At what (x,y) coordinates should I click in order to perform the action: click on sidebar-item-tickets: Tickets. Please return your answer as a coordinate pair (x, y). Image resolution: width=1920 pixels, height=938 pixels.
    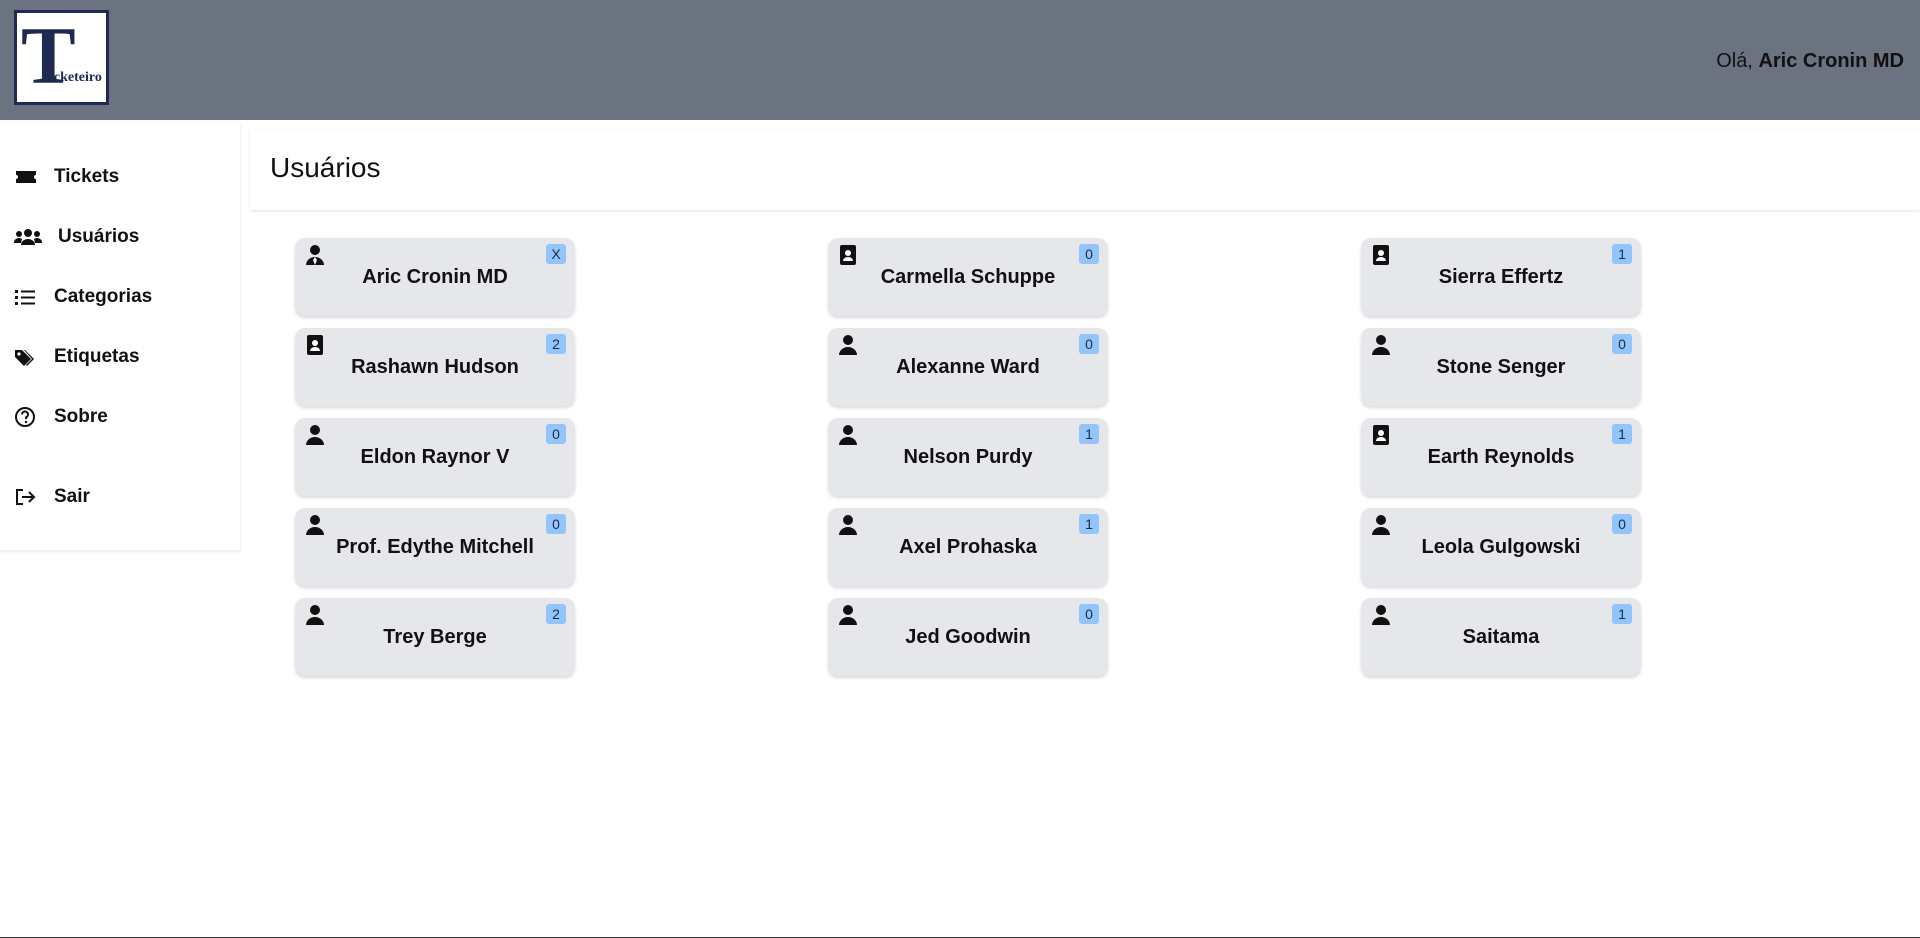
    Looking at the image, I should click on (66, 177).